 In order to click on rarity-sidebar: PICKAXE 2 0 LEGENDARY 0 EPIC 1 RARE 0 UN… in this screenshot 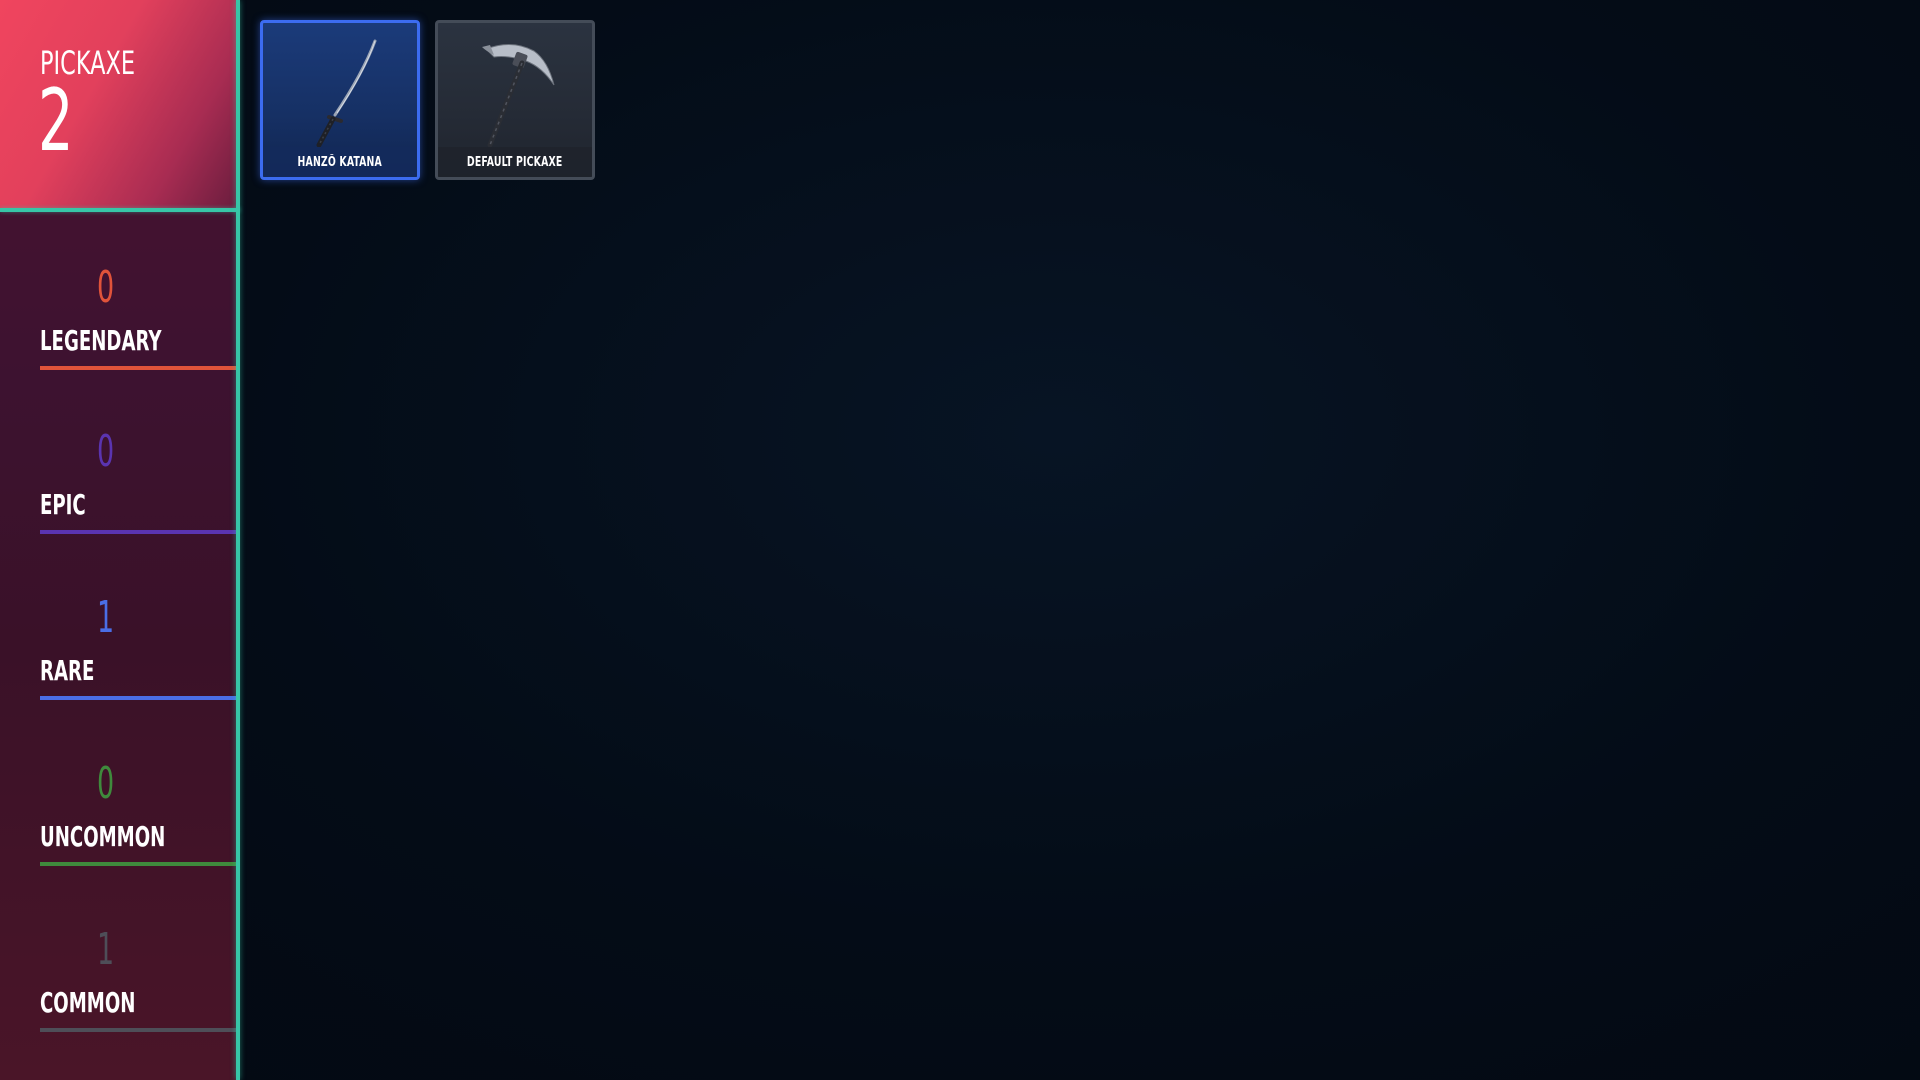, I will do `click(118, 540)`.